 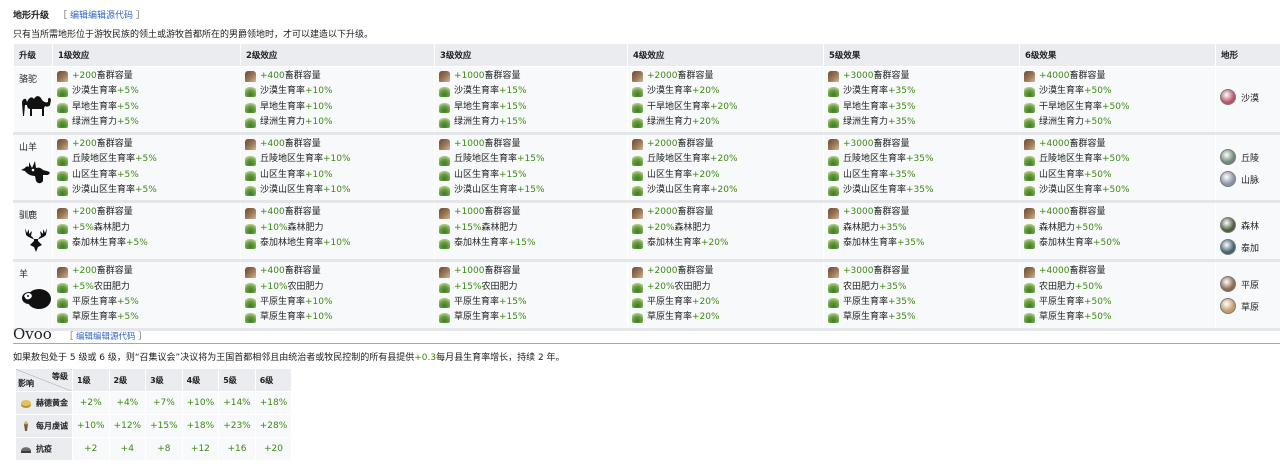 I want to click on effect-line: 丘陵地区生育率 +15%, so click(x=531, y=159).